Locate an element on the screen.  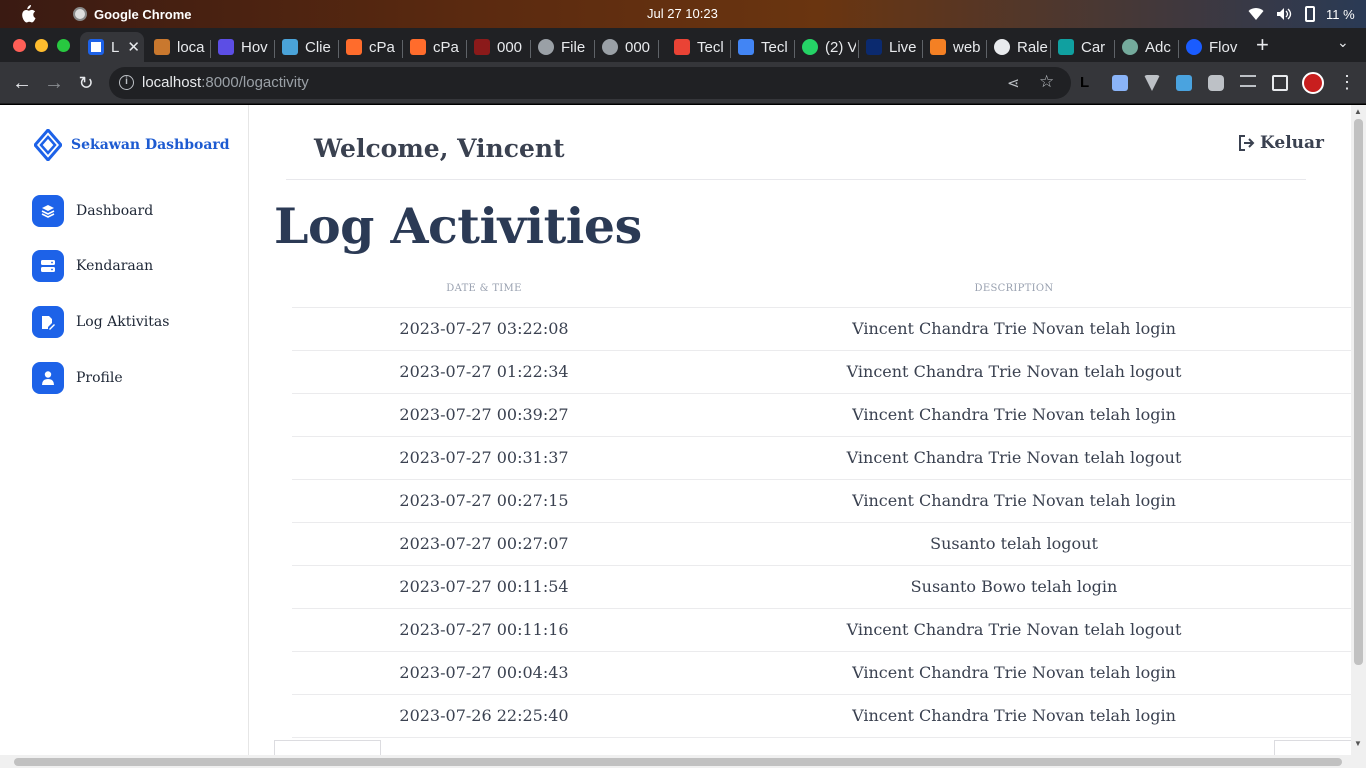
sekawan-favicon-icon is located at coordinates (96, 47).